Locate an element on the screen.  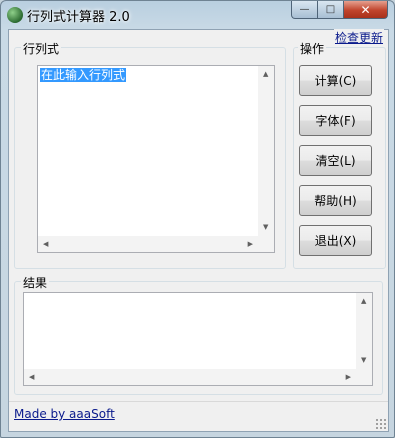
exit-button: 退出(X) is located at coordinates (335, 240).